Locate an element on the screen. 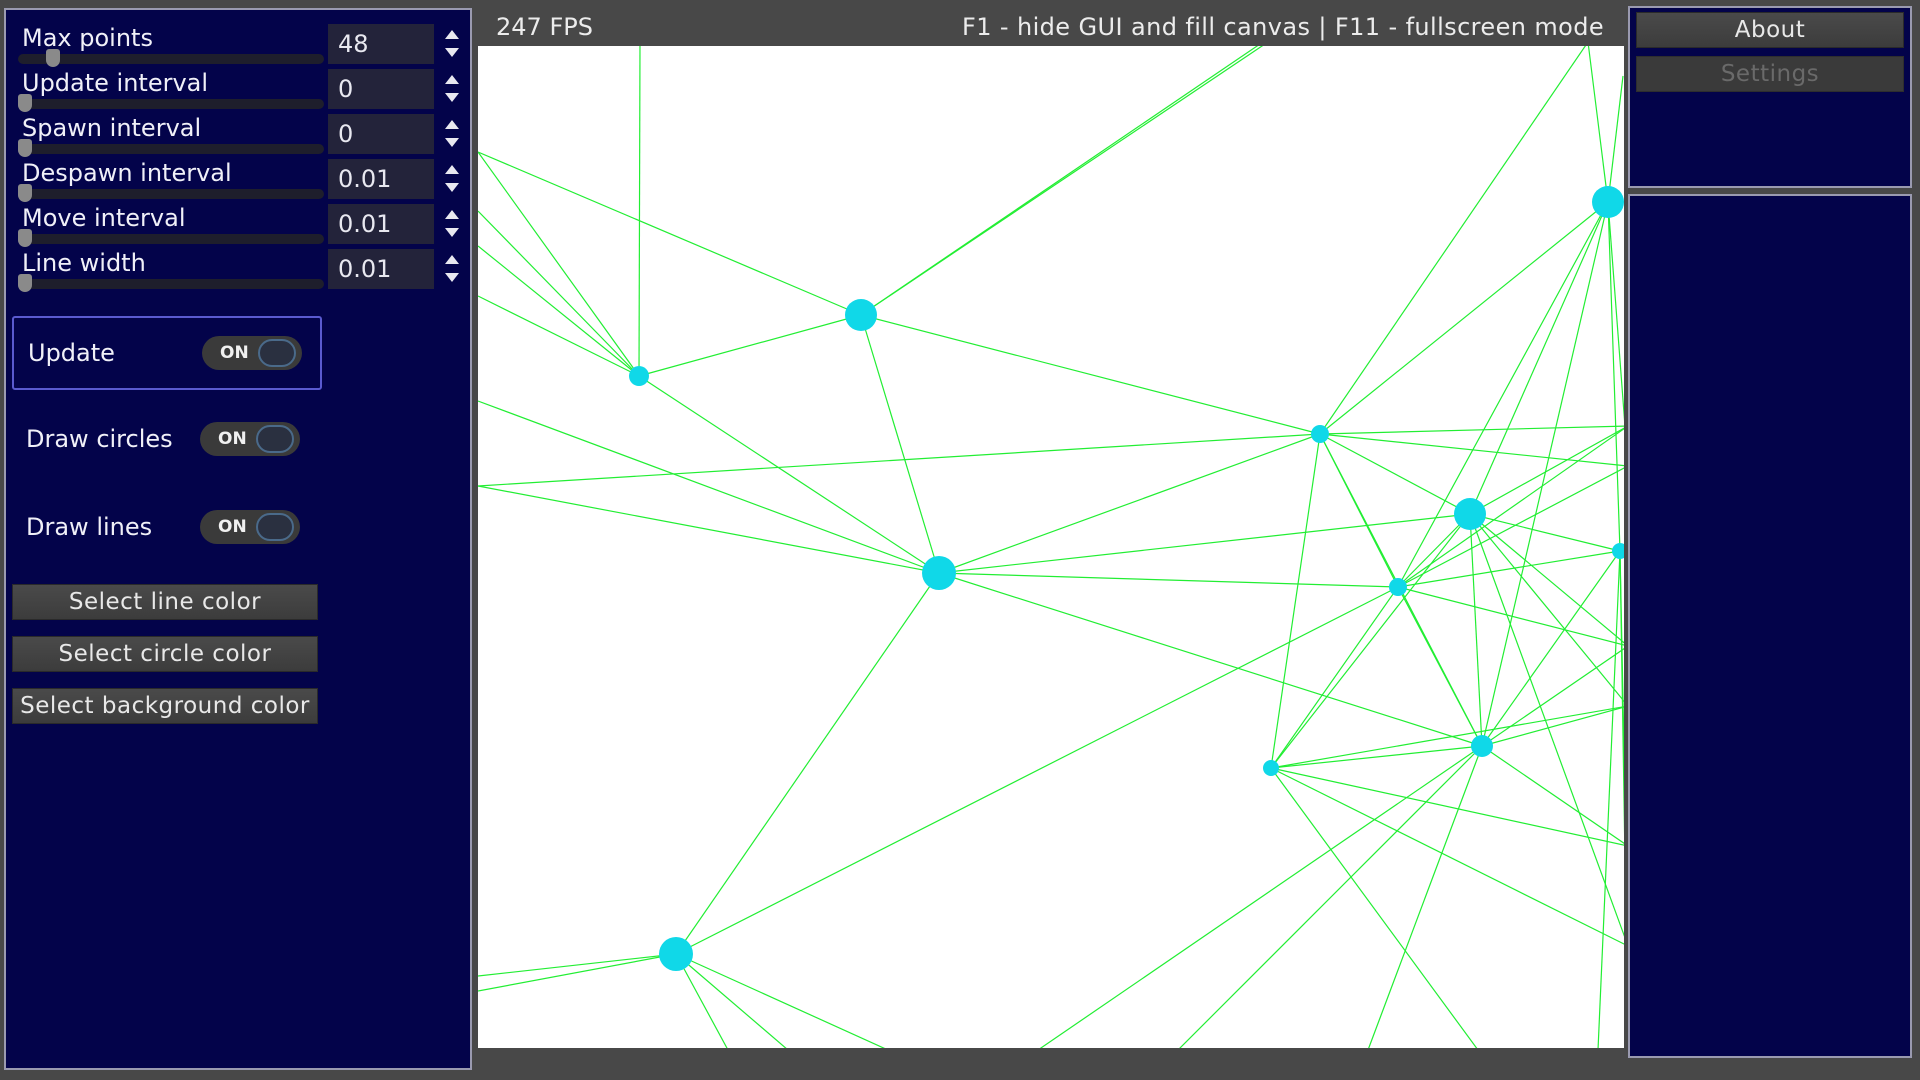 Image resolution: width=1920 pixels, height=1080 pixels. line-width-spinner is located at coordinates (452, 270).